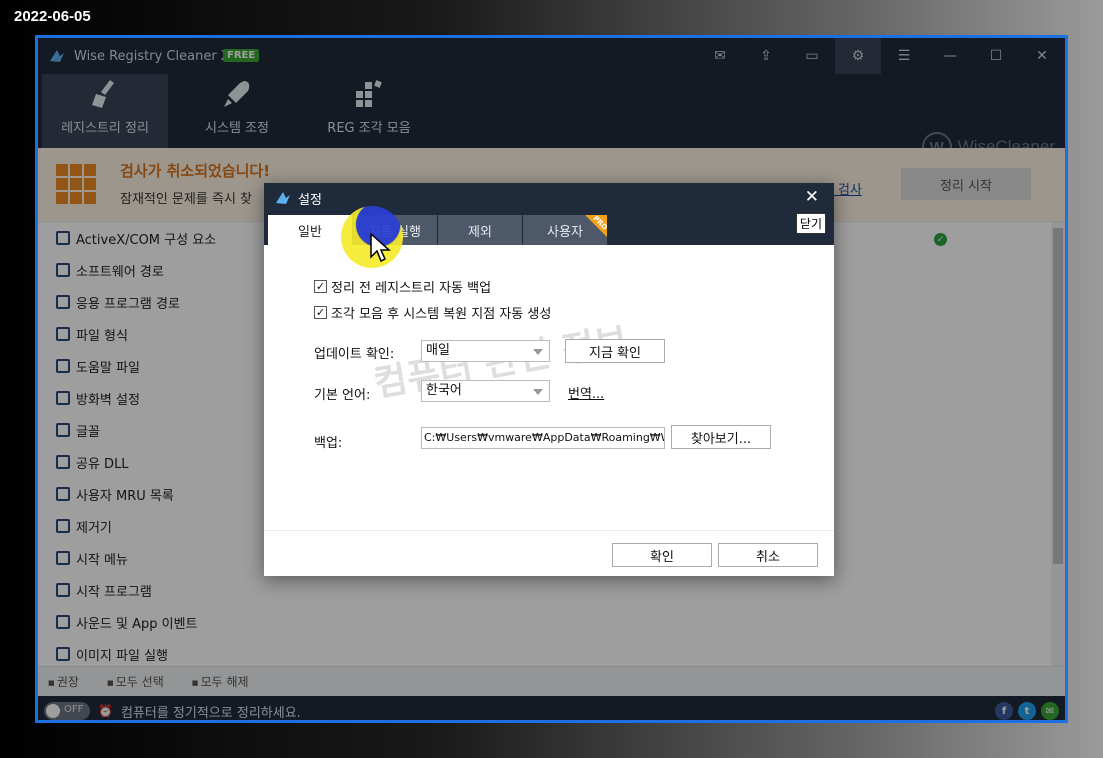 Image resolution: width=1103 pixels, height=758 pixels. I want to click on auto-backup-option: ✓ 정리 전 레지스트리 자동 백업, so click(402, 286).